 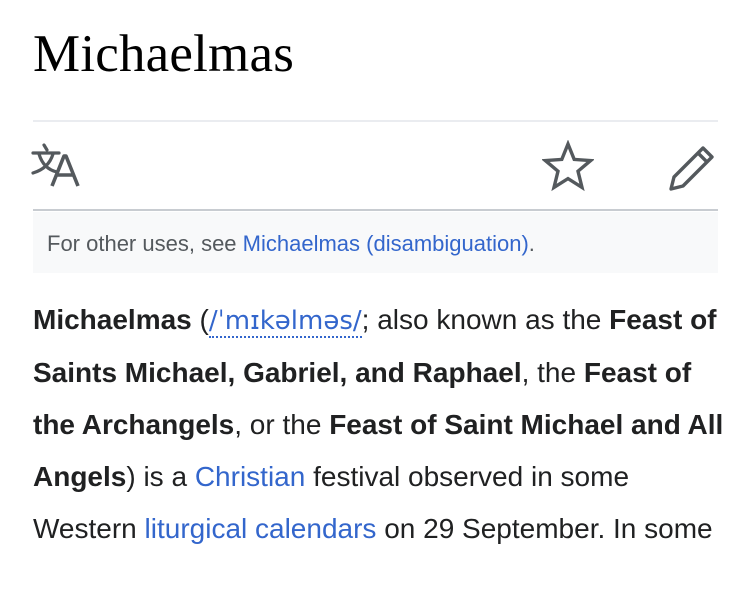 I want to click on ipa-pronunciation-link: /ˈmɪkəlməs/, so click(x=285, y=322).